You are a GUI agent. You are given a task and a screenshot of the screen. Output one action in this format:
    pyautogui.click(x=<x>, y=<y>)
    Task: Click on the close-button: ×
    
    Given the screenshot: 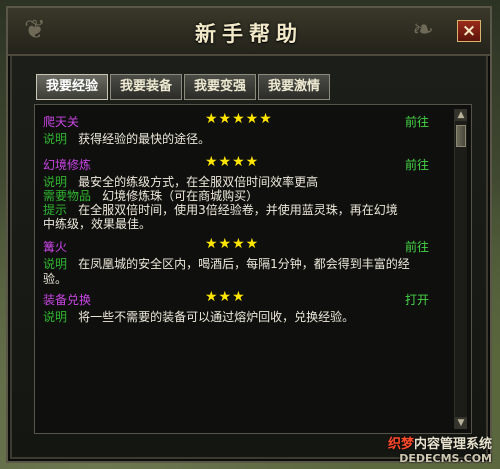 What is the action you would take?
    pyautogui.click(x=469, y=31)
    